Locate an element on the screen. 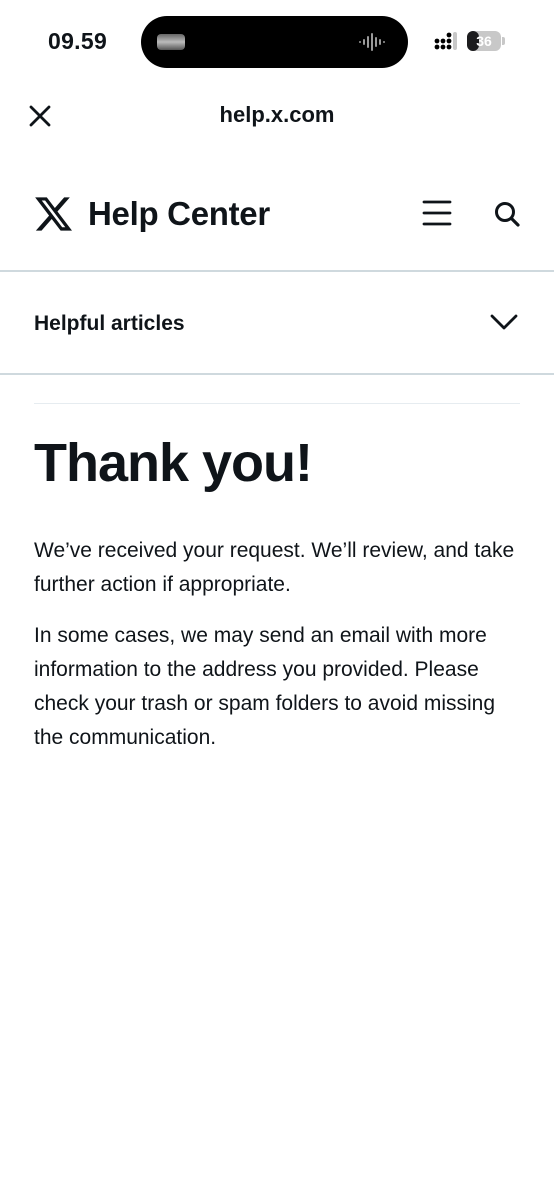 Image resolution: width=554 pixels, height=1200 pixels. browser-url-bar: help.x.com is located at coordinates (277, 115).